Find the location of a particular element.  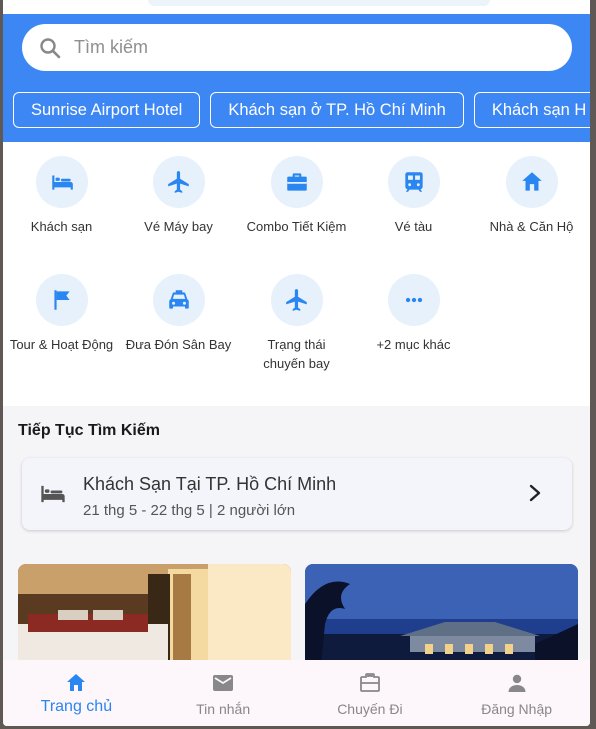

search-input is located at coordinates (304, 47).